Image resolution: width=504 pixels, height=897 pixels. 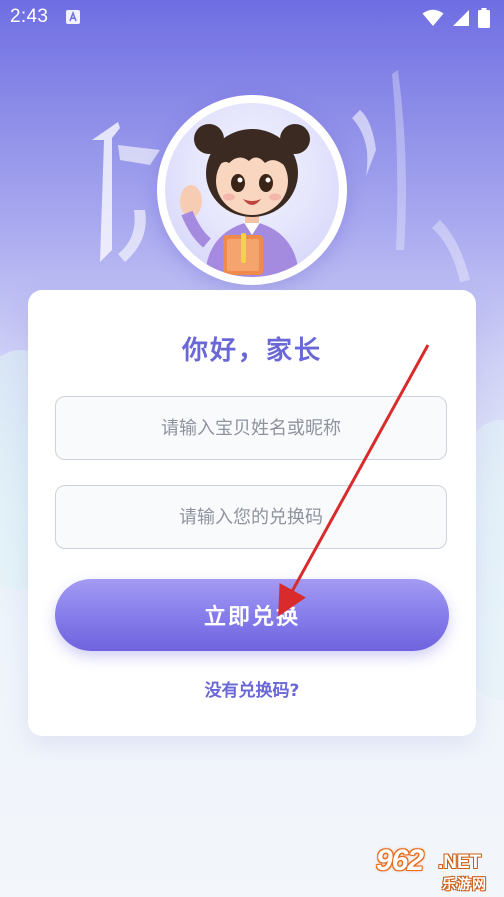 I want to click on status-icons, so click(x=456, y=18).